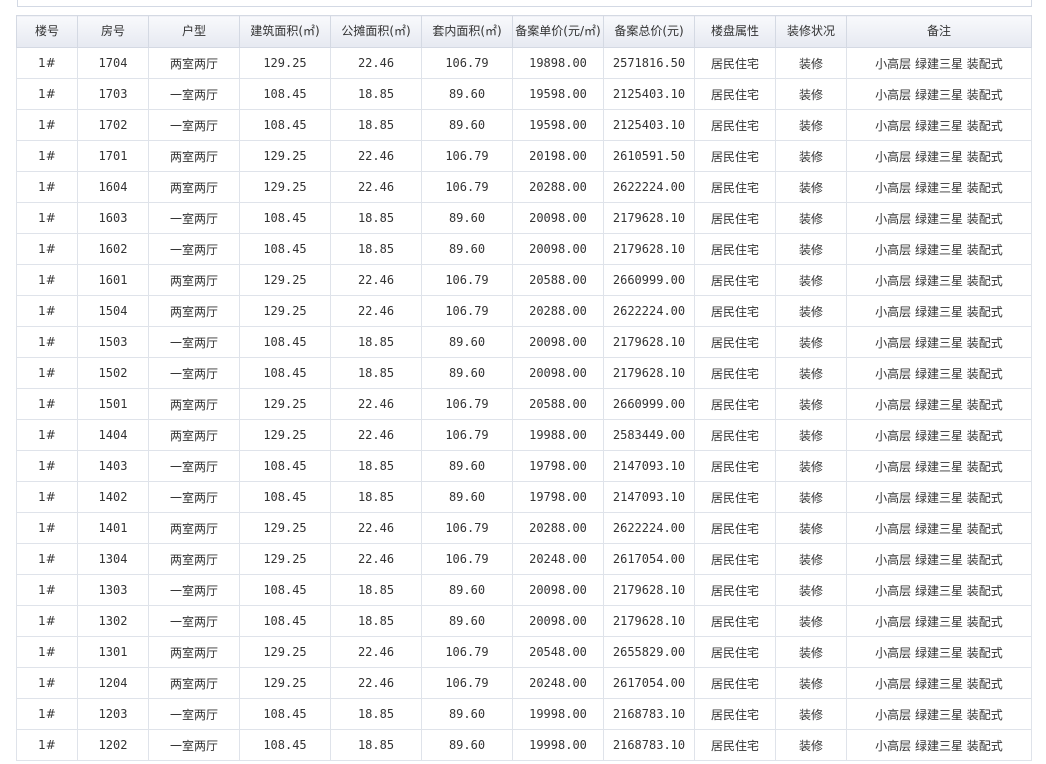 The width and height of the screenshot is (1046, 764). Describe the element at coordinates (47, 31) in the screenshot. I see `header-building-no: 楼号` at that location.